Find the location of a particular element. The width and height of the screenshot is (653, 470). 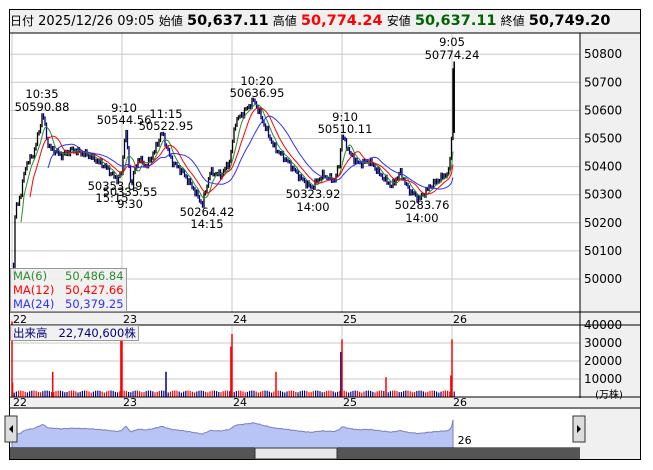

y-tick-label: 50200 is located at coordinates (603, 223).